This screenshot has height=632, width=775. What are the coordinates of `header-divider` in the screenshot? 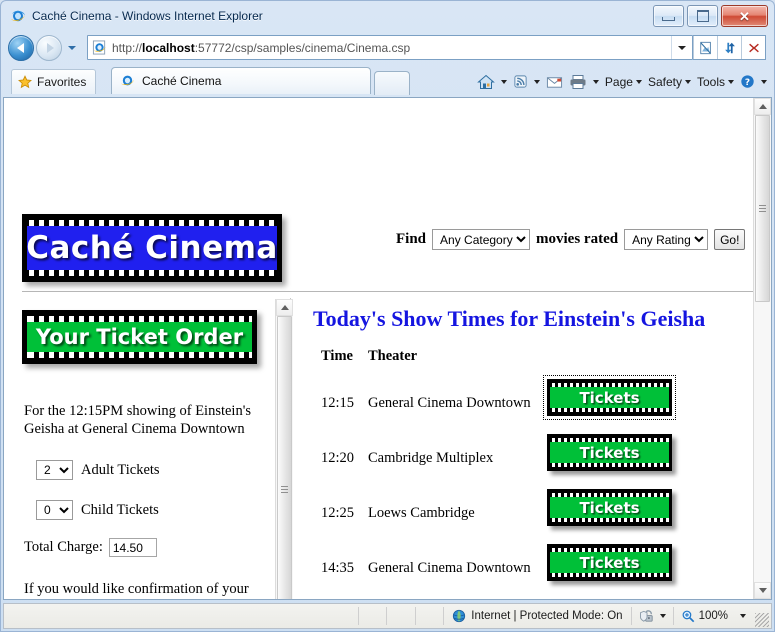 It's located at (389, 291).